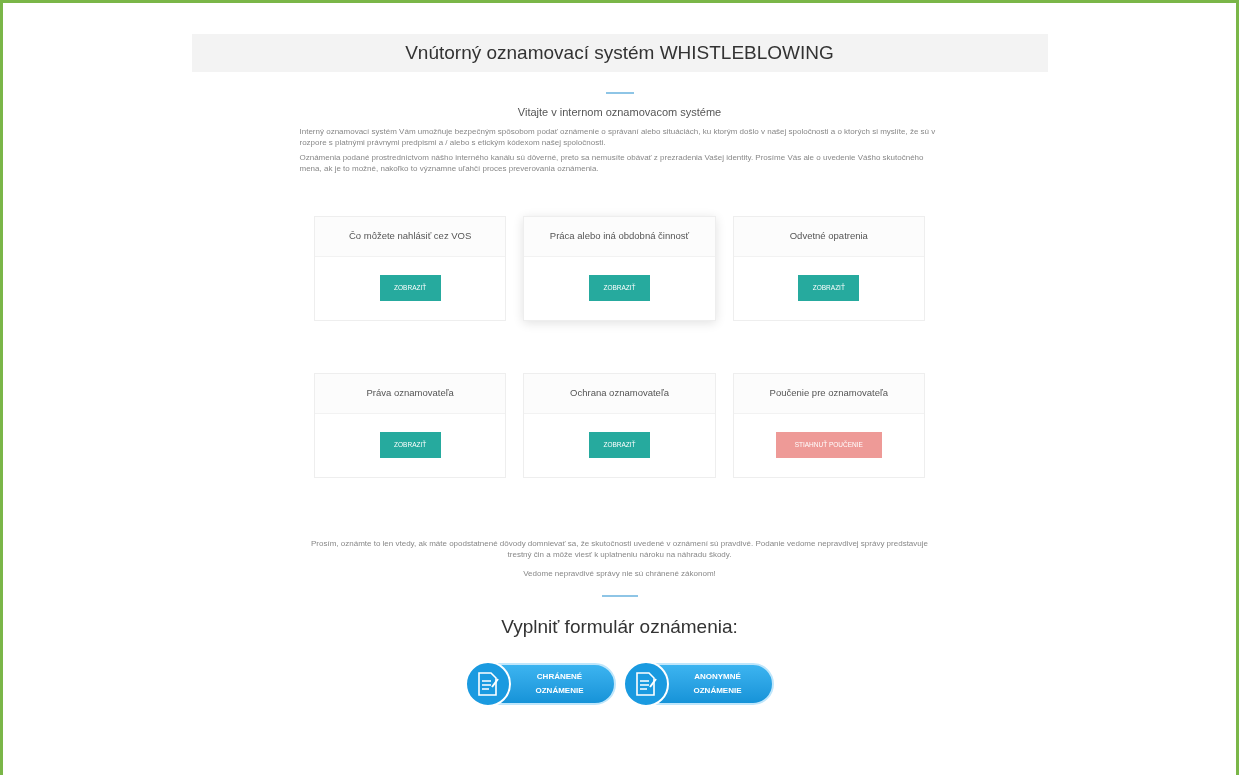 Image resolution: width=1239 pixels, height=775 pixels. I want to click on warning-text: Prosím, oznámte to len vtedy, ak máte opodstatnené dôvody domnievať sa, že skutočnosti uvedené v oznámení sú pravdivé. Podanie vedome nepravdivej správy predstavuje trestný čin a môže viesť k uplatneniu nároku na náhradu škody., so click(619, 548).